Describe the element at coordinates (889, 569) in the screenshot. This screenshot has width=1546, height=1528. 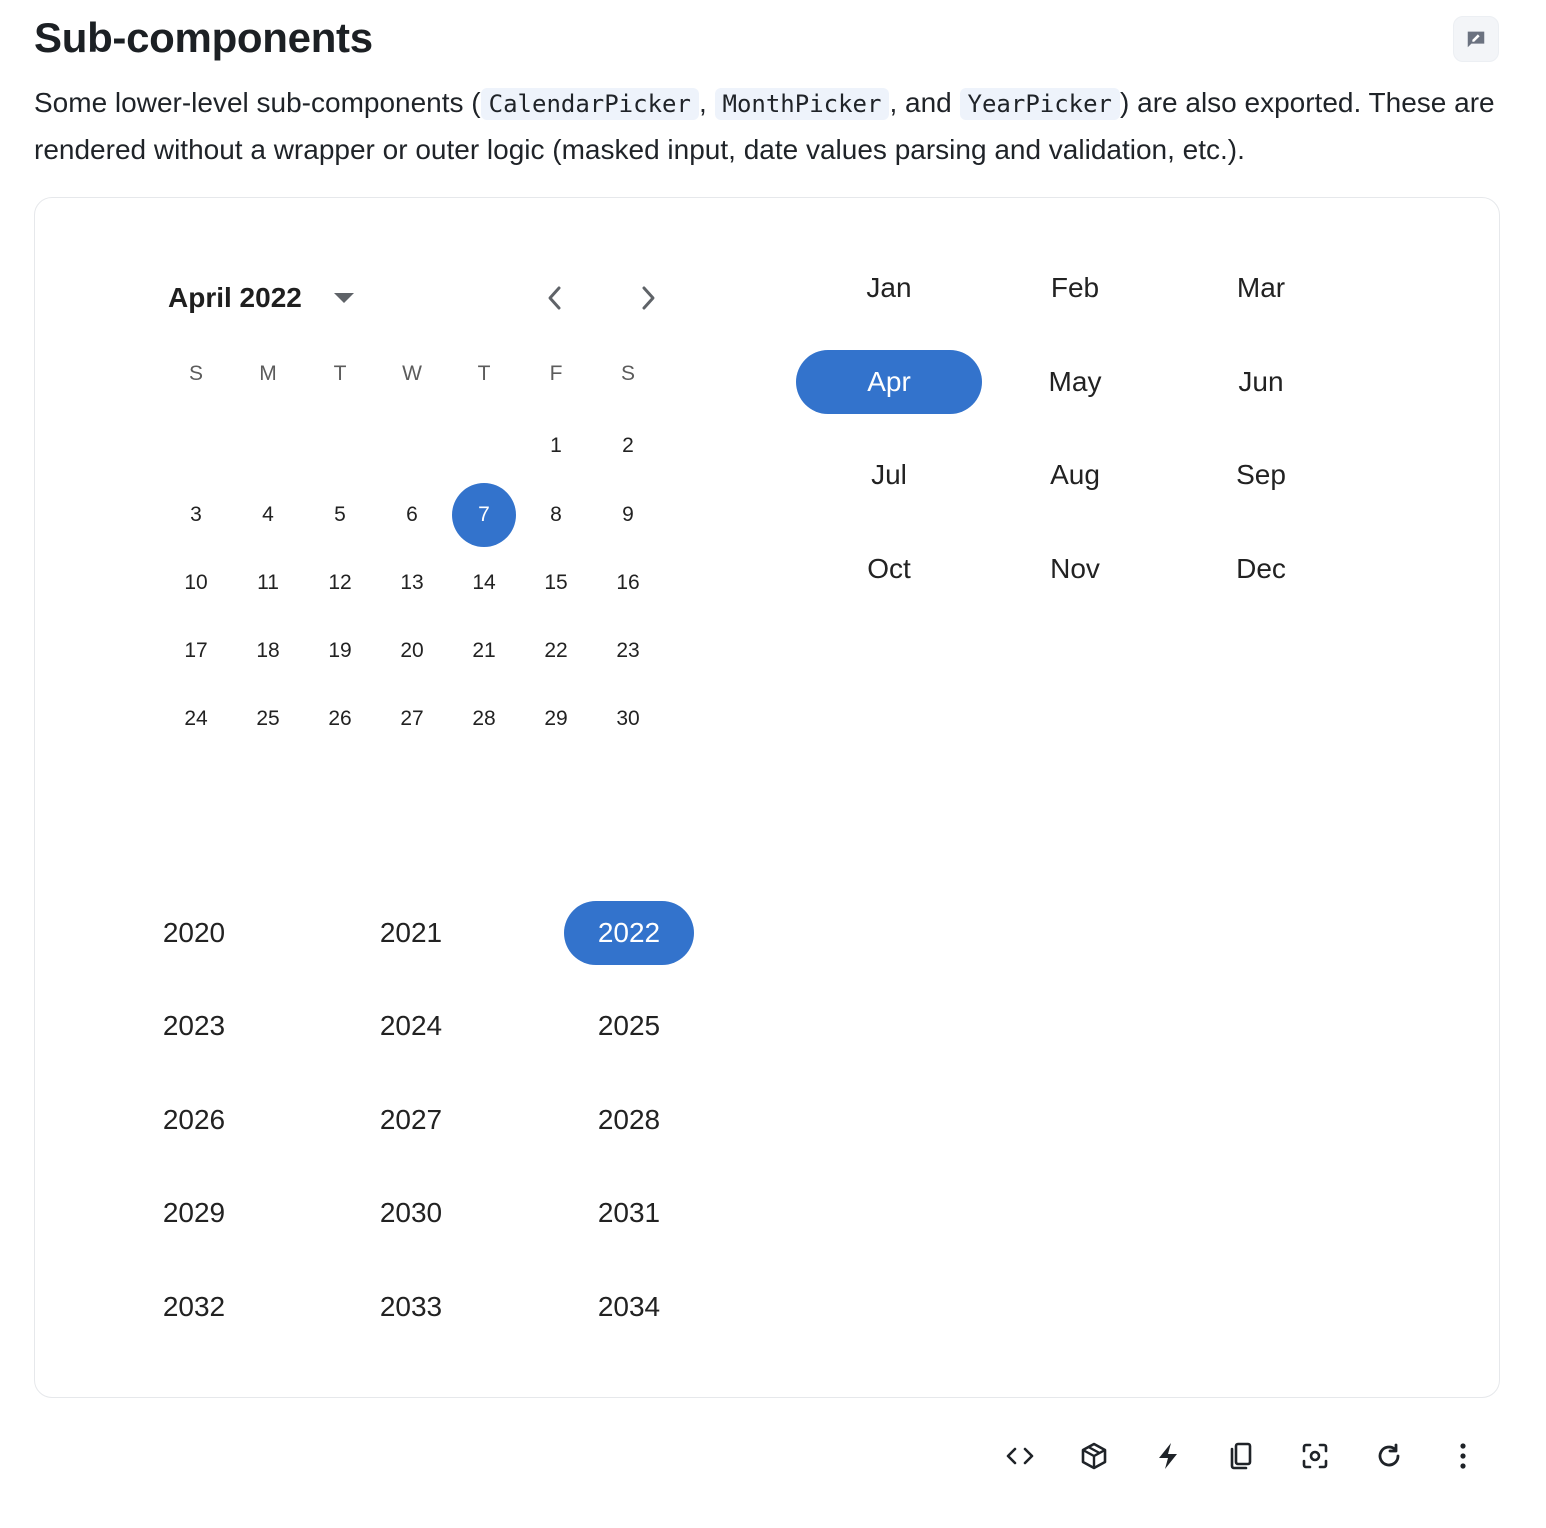
I see `month-option: Oct` at that location.